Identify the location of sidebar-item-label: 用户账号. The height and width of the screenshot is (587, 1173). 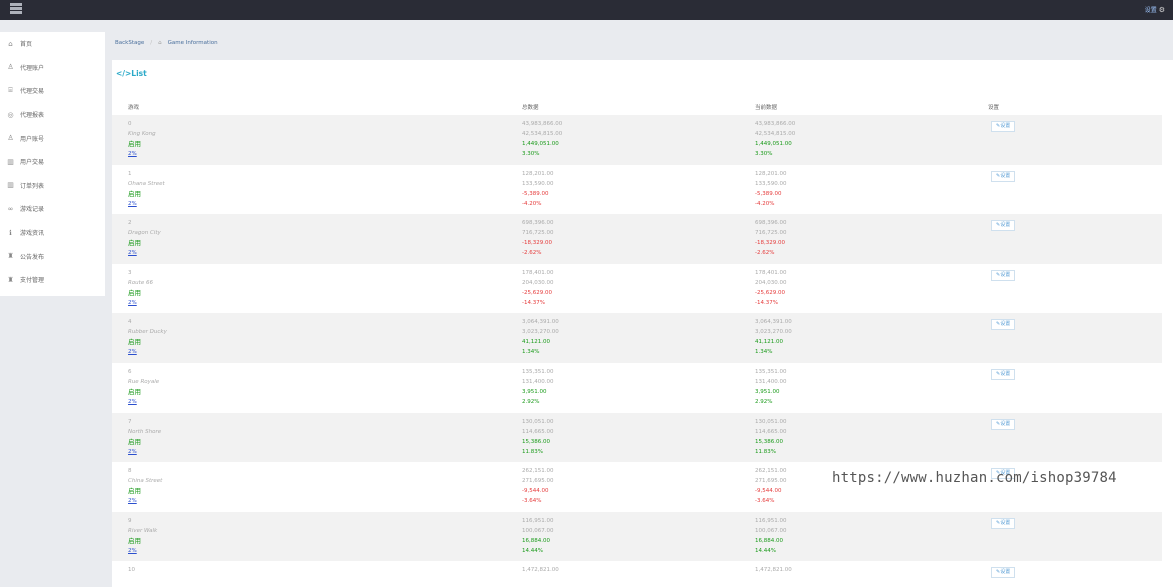
(32, 139).